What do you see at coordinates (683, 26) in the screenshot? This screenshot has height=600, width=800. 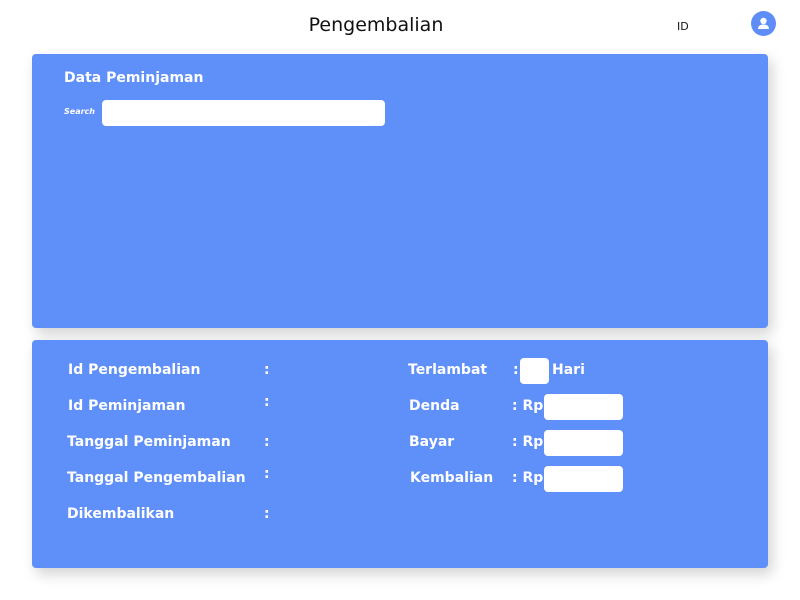 I see `language-selector: ID` at bounding box center [683, 26].